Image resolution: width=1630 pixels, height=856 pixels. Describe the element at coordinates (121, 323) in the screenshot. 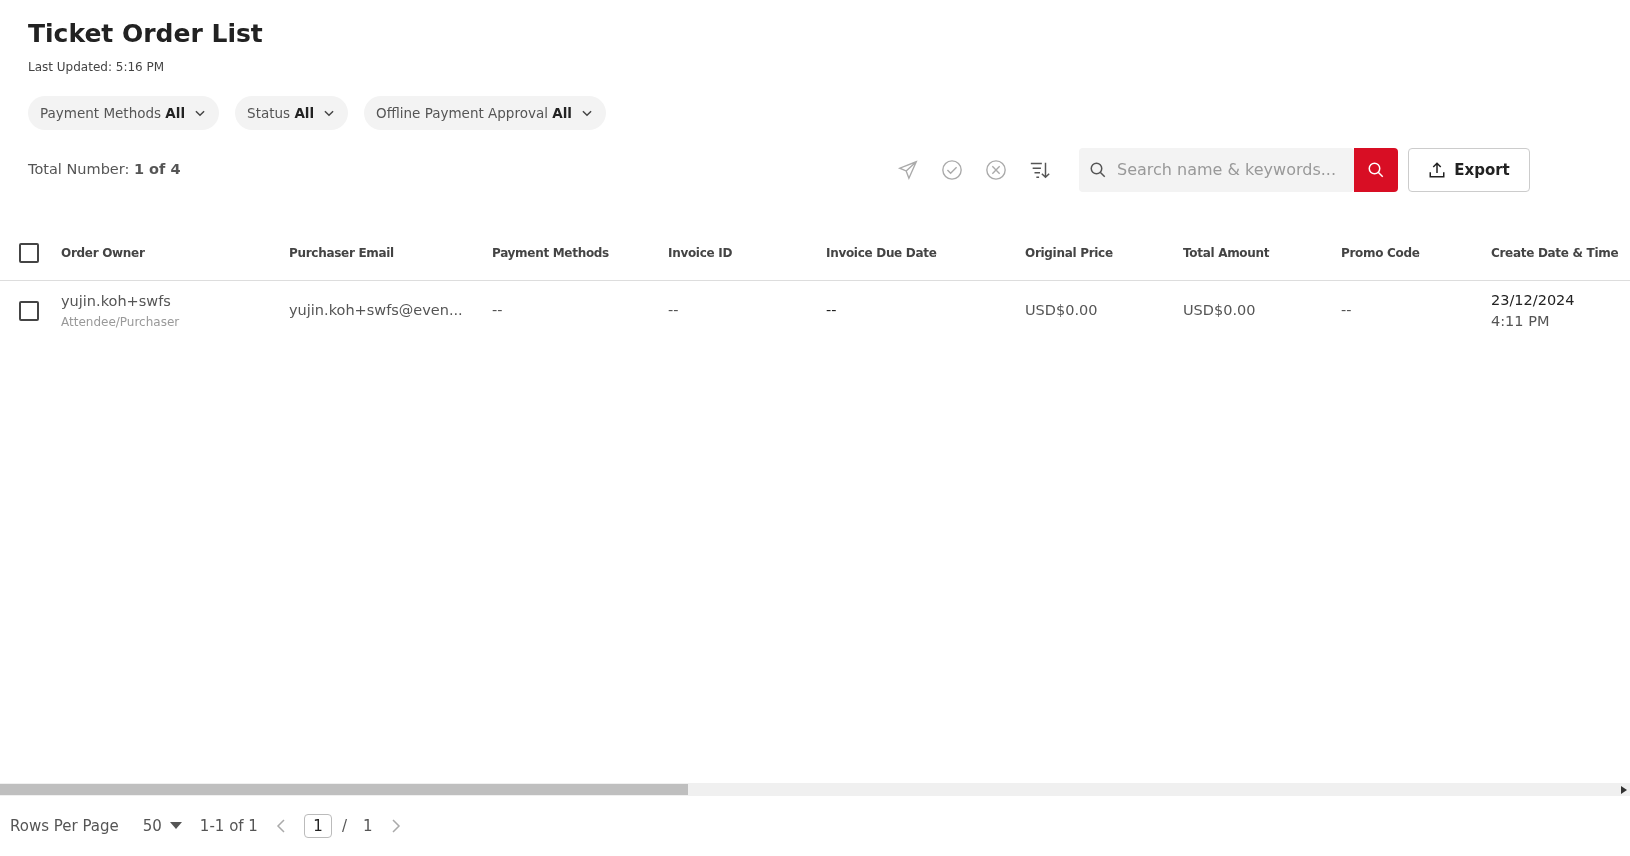

I see `owner-role: Attendee/Purchaser` at that location.